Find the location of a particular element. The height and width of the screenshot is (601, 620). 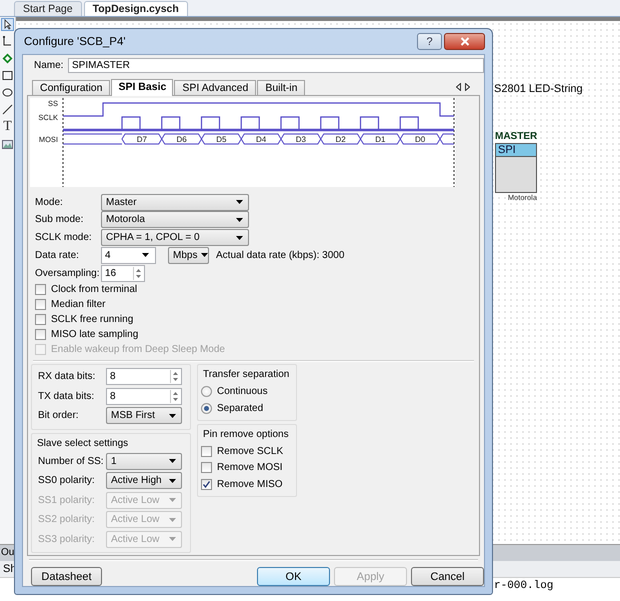

bit-label: D5 is located at coordinates (221, 139).